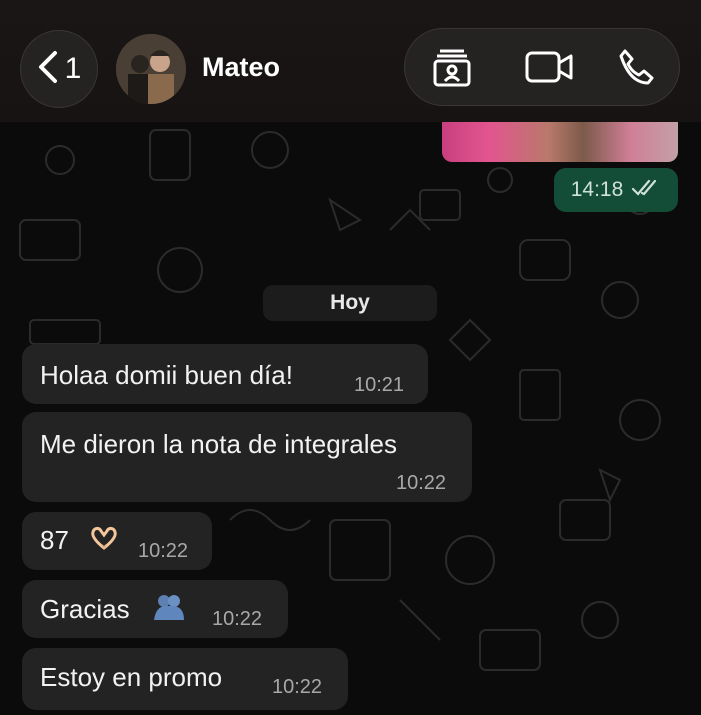  I want to click on message-time: 10:21, so click(379, 385).